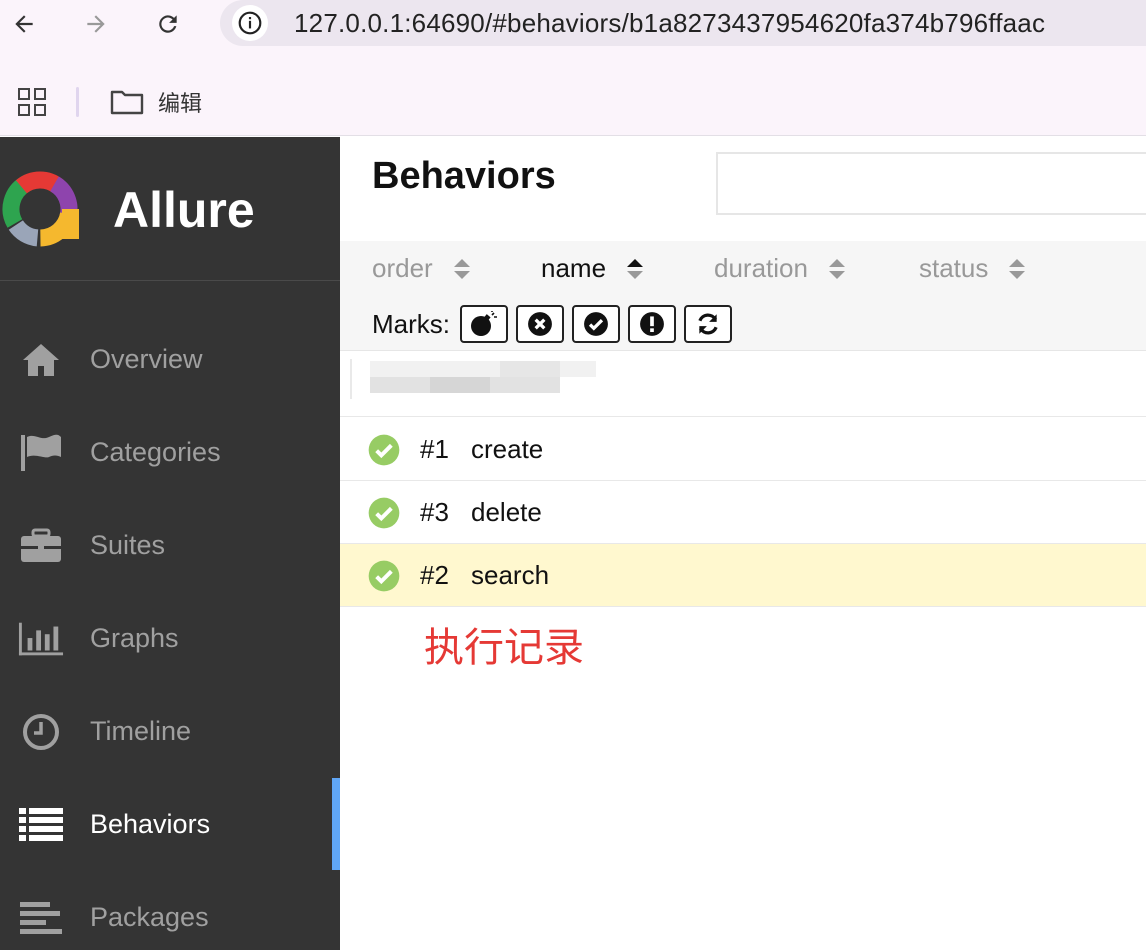 The image size is (1146, 950). What do you see at coordinates (743, 512) in the screenshot?
I see `tree-row: #3 delete` at bounding box center [743, 512].